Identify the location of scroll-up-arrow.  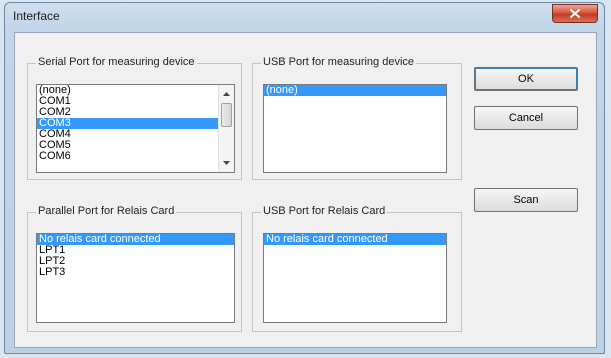
(226, 94).